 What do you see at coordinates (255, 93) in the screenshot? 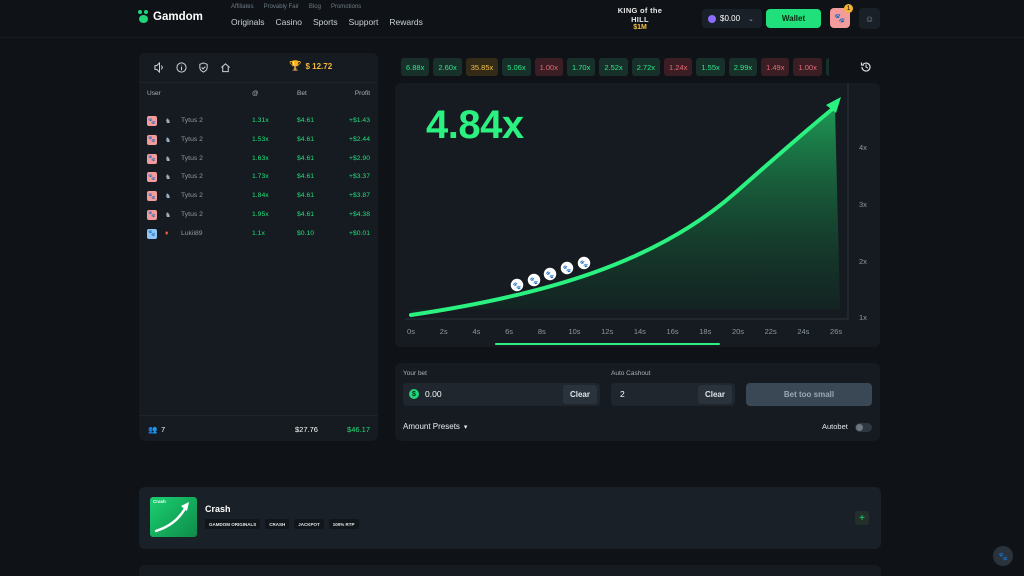
I see `col-multiplier: @` at bounding box center [255, 93].